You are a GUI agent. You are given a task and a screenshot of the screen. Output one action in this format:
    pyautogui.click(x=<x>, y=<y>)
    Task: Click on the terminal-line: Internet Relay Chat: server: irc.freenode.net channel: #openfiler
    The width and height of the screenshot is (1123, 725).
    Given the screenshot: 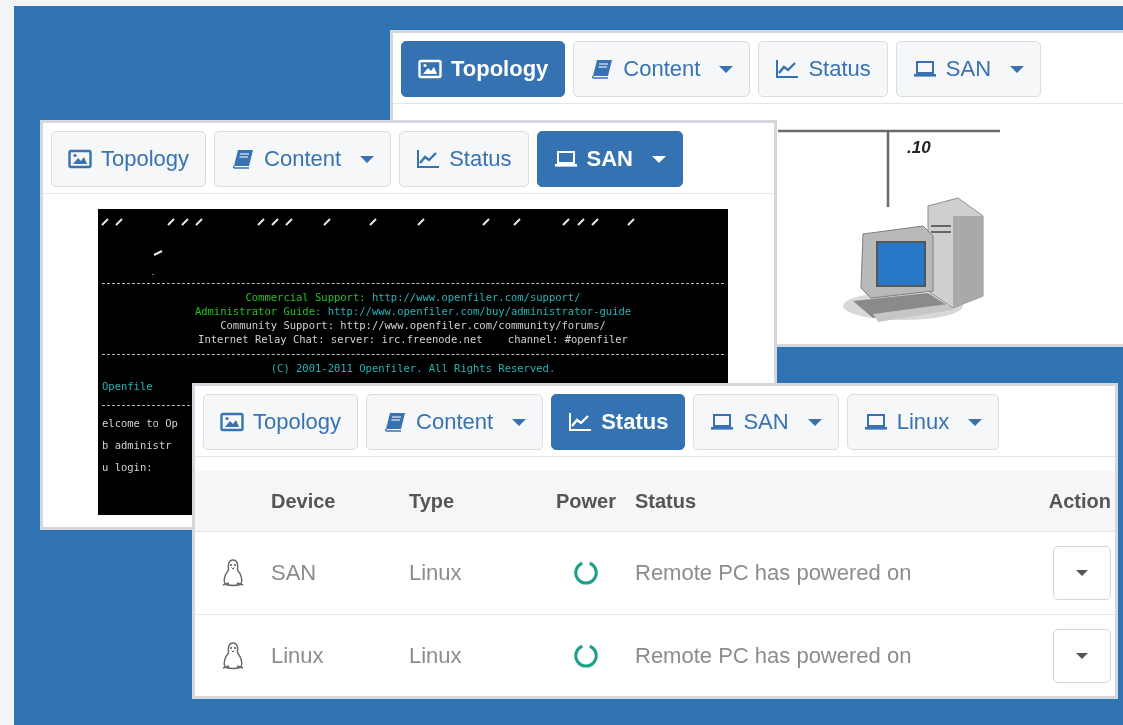 What is the action you would take?
    pyautogui.click(x=413, y=339)
    